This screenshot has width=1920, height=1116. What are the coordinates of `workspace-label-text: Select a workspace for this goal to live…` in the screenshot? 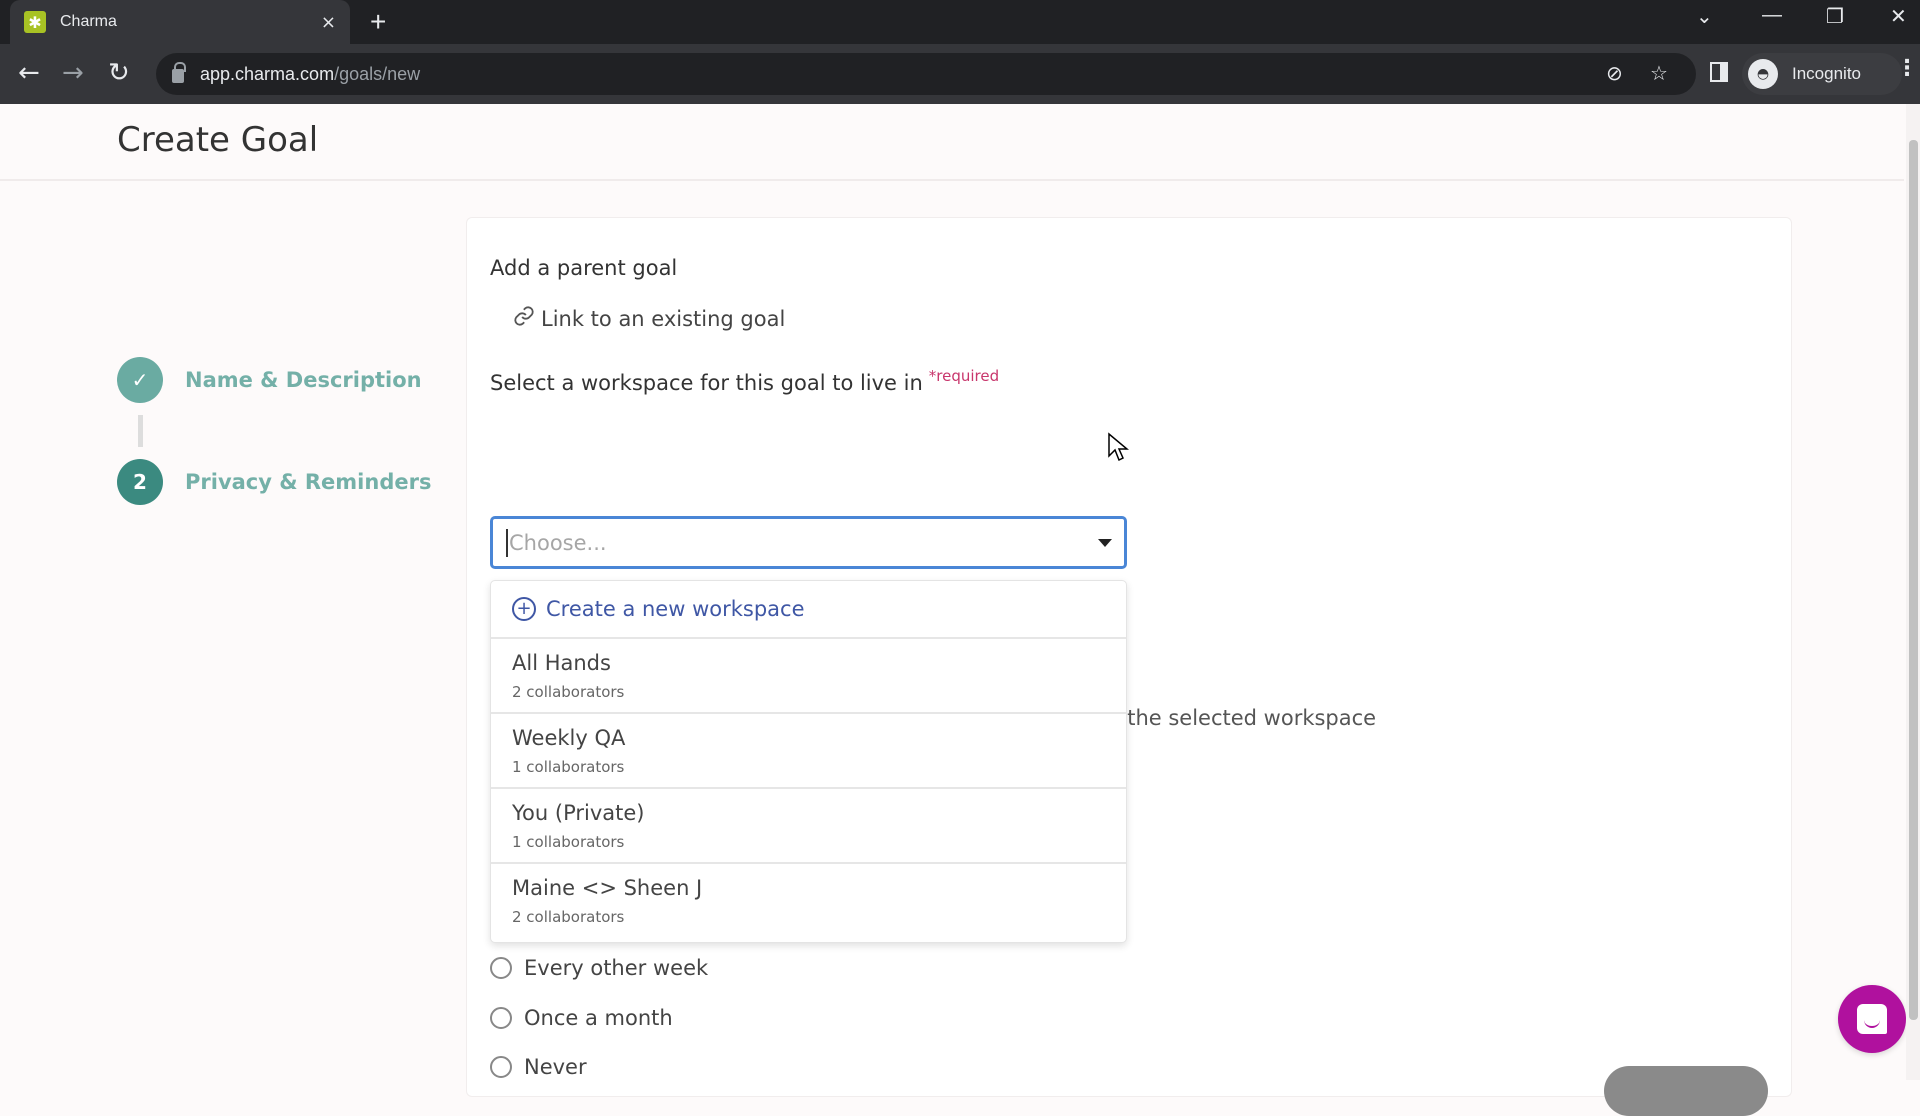 It's located at (706, 383).